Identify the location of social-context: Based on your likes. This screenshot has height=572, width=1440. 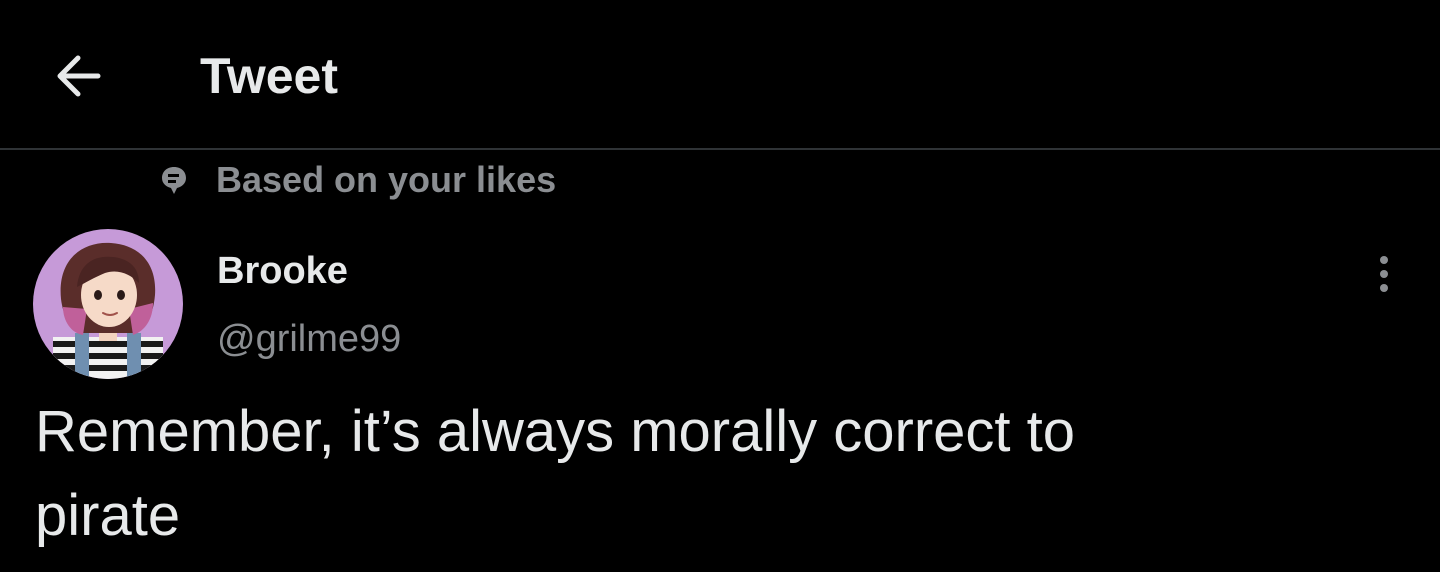
(353, 180).